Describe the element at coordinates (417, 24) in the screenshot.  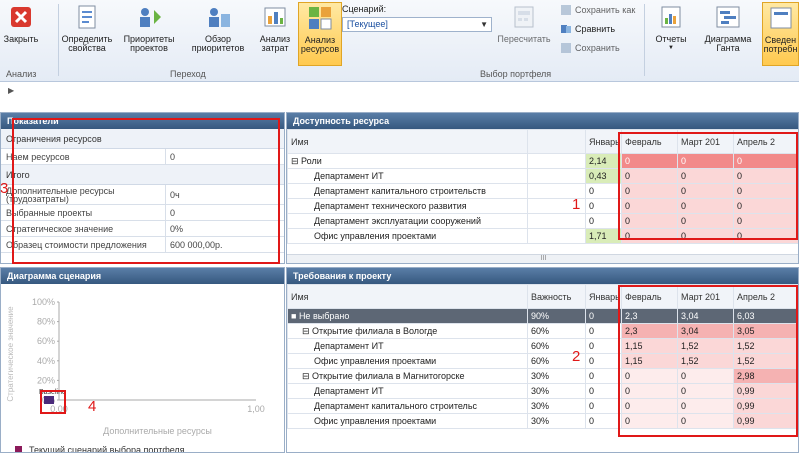
I see `scenario-dropdown: [Текущее] ▼` at that location.